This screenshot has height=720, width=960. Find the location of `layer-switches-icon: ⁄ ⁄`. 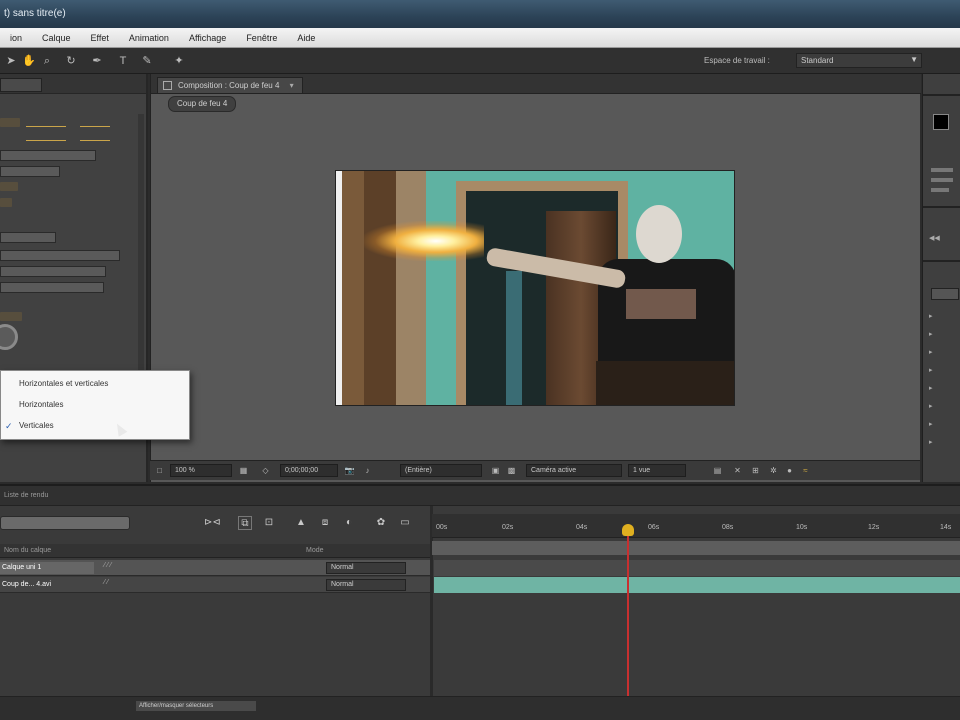

layer-switches-icon: ⁄ ⁄ is located at coordinates (106, 582).